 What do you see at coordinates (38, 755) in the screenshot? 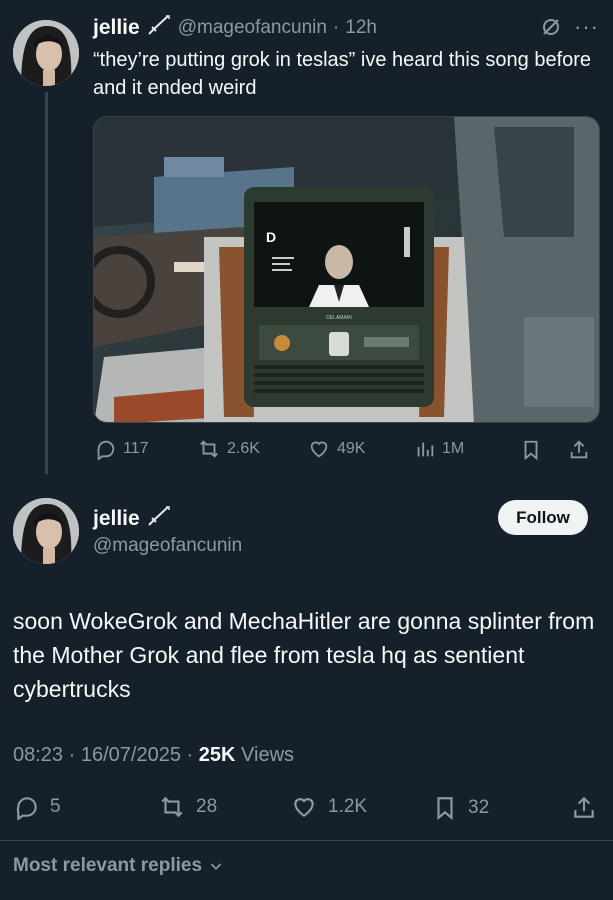
I see `tweet-time: 08:23` at bounding box center [38, 755].